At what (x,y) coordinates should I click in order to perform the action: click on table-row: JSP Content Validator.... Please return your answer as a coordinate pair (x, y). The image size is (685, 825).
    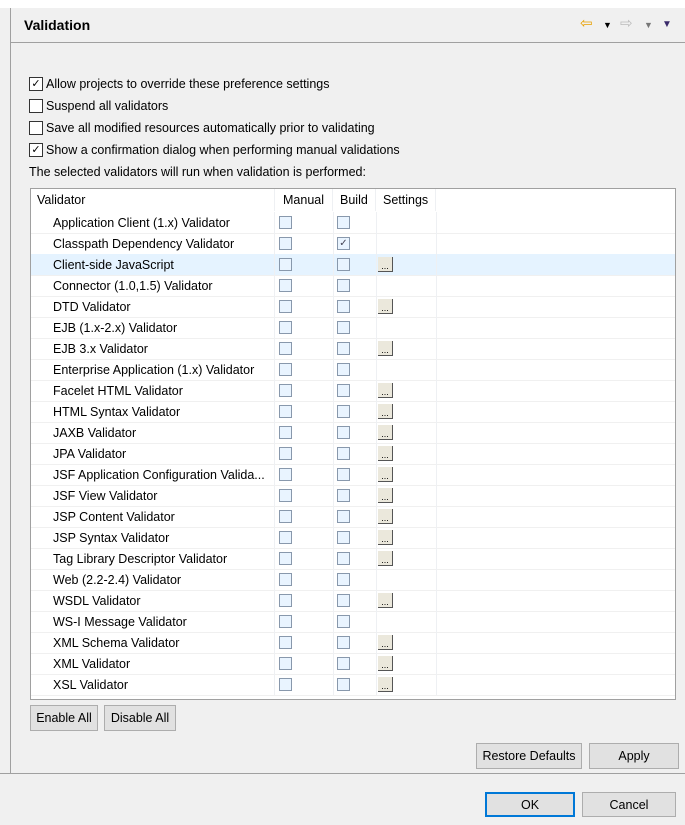
    Looking at the image, I should click on (353, 517).